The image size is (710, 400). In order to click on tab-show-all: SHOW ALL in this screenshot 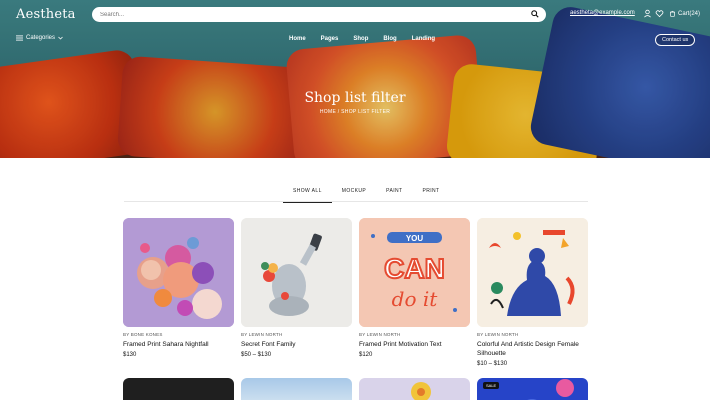, I will do `click(307, 195)`.